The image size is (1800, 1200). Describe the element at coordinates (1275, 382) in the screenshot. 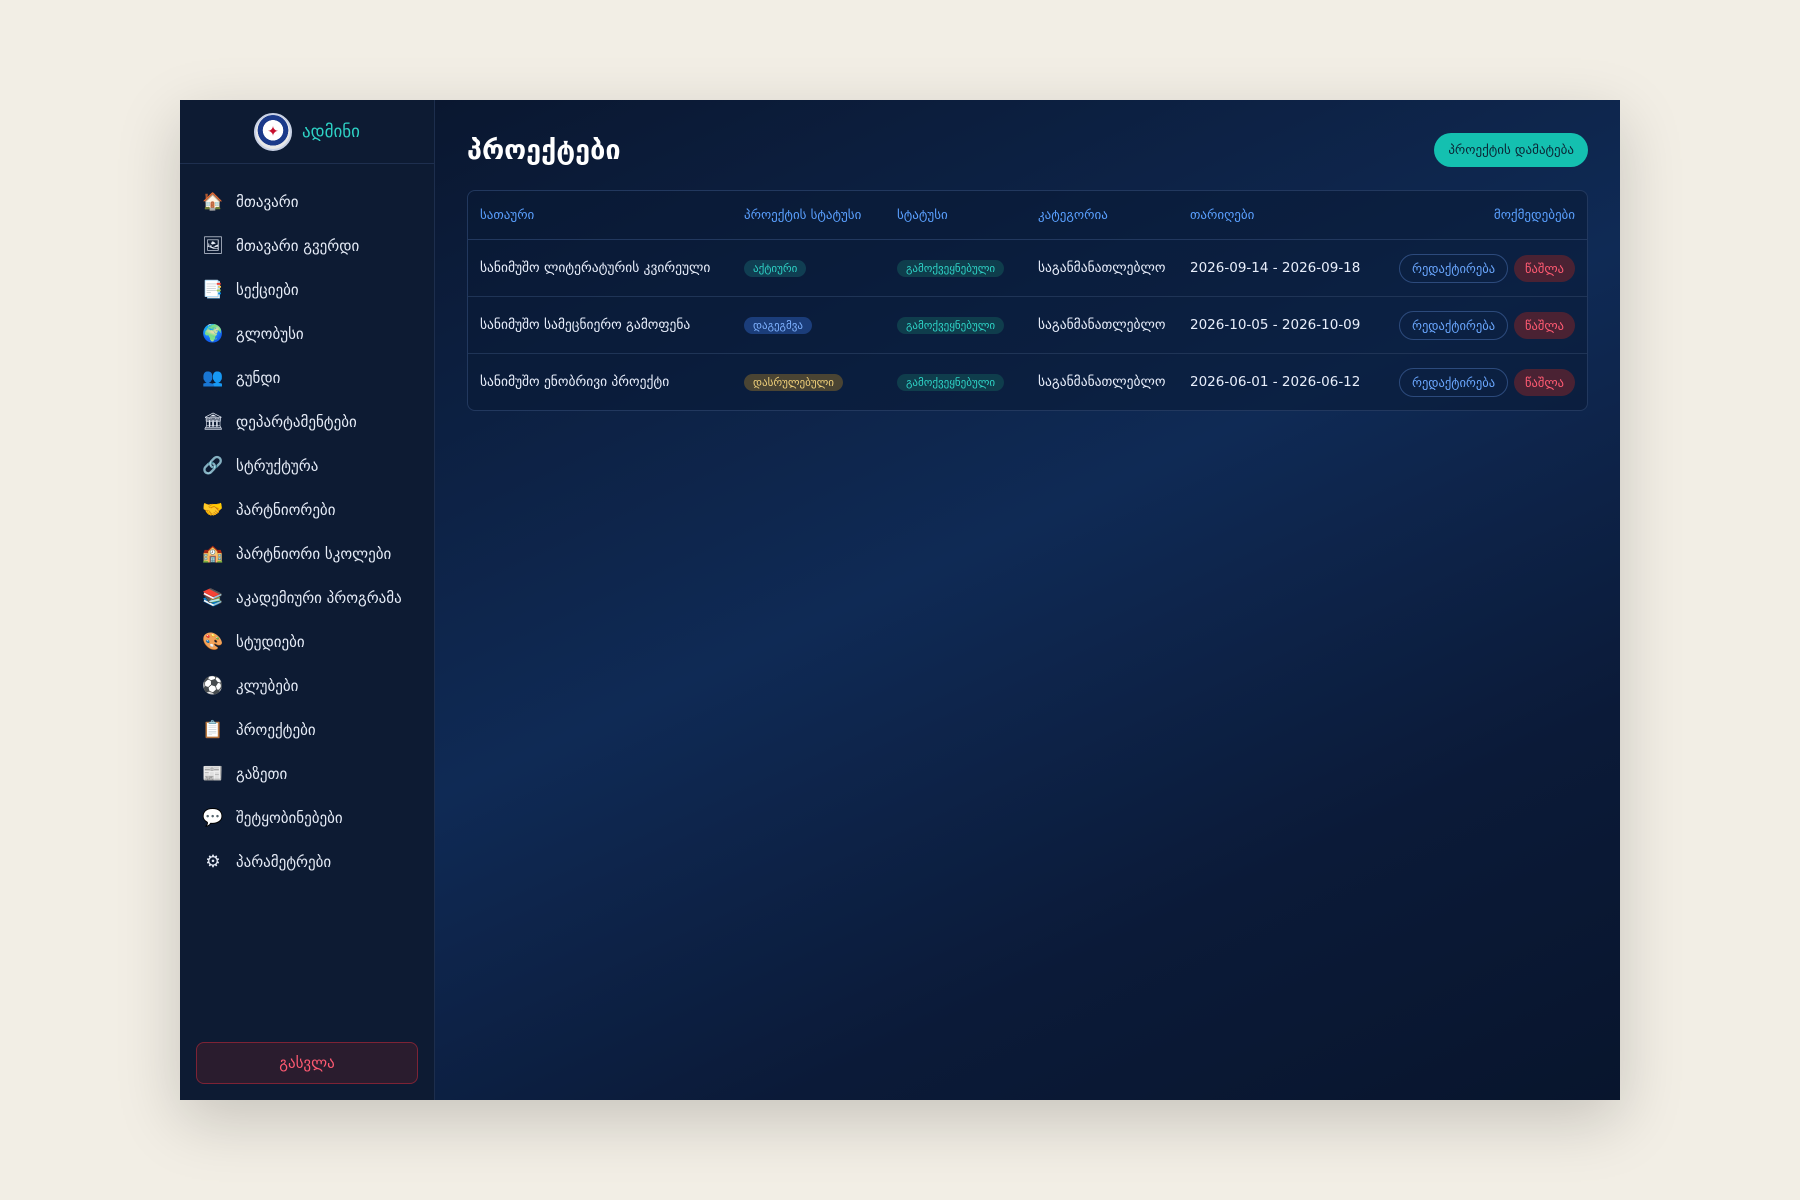

I see `cell-dates: 2026-06-01 - 2026-06-12` at that location.